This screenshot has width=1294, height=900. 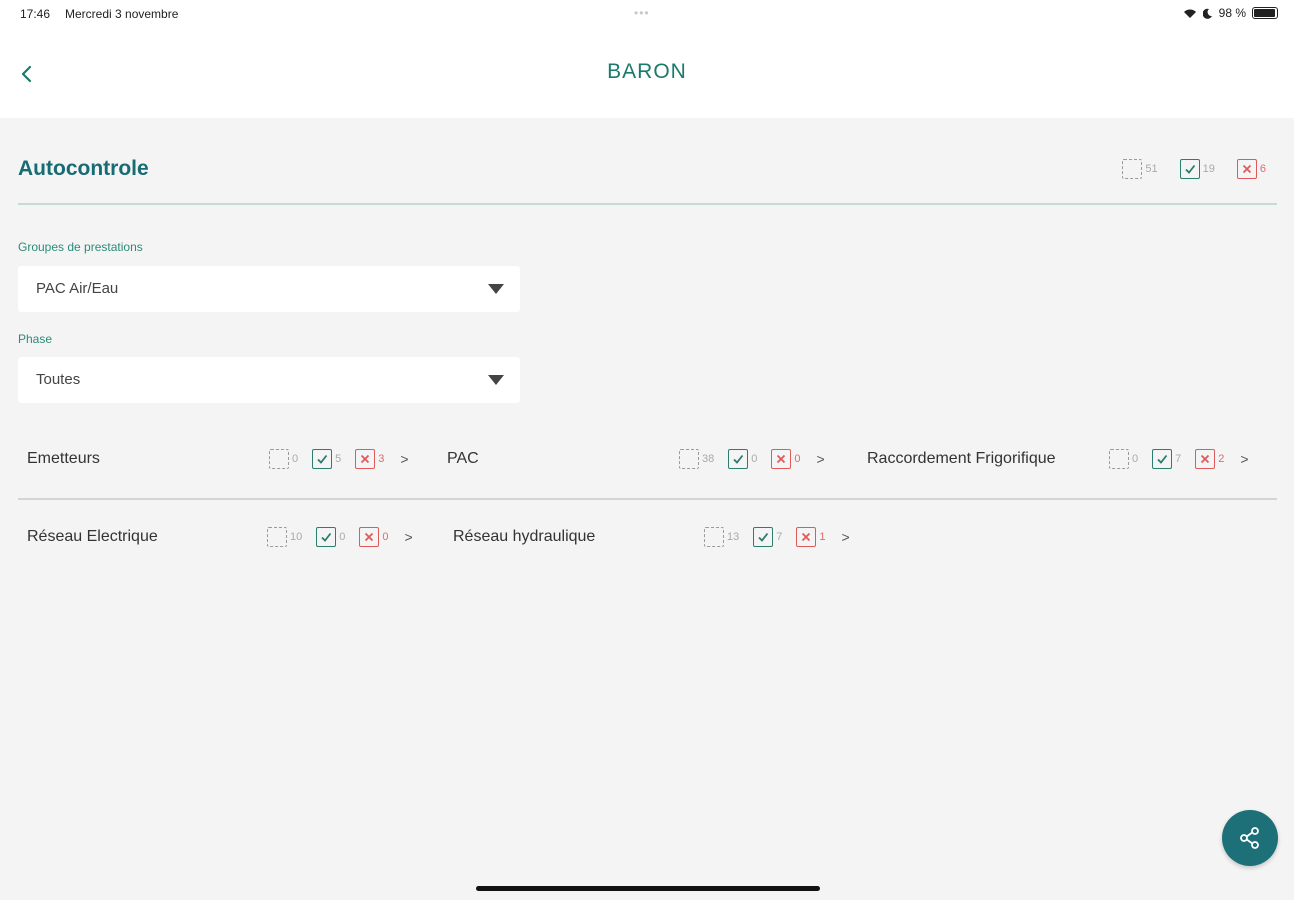 I want to click on summary-pending: 51, so click(x=1140, y=169).